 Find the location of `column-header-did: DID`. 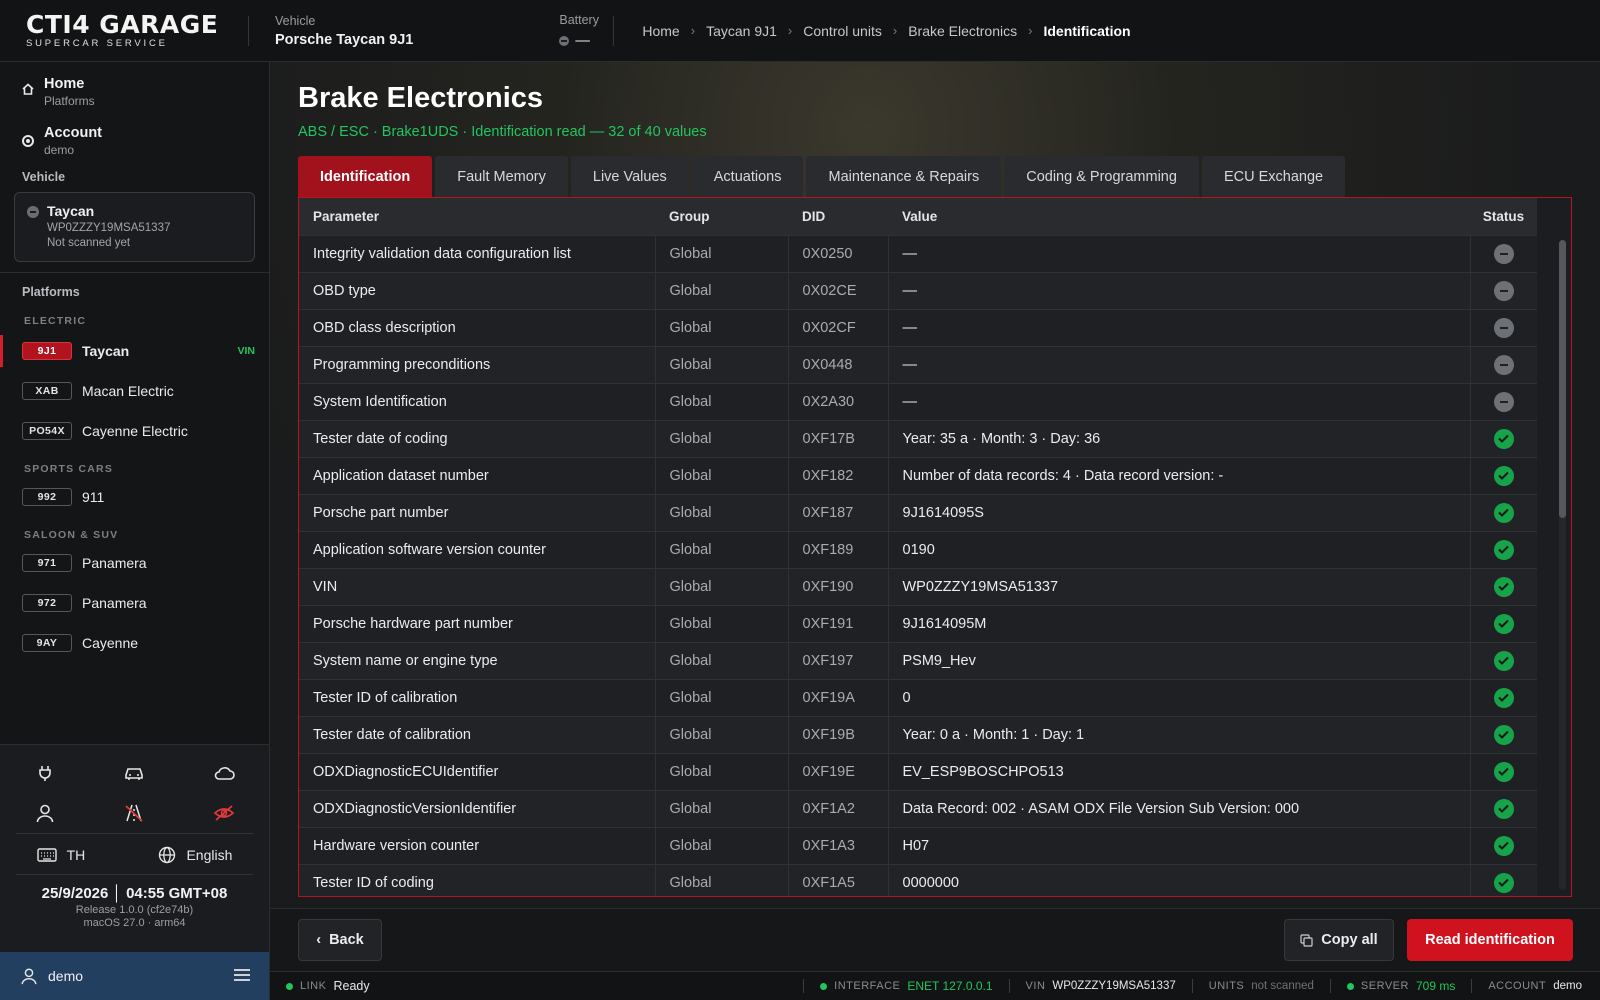

column-header-did: DID is located at coordinates (838, 216).